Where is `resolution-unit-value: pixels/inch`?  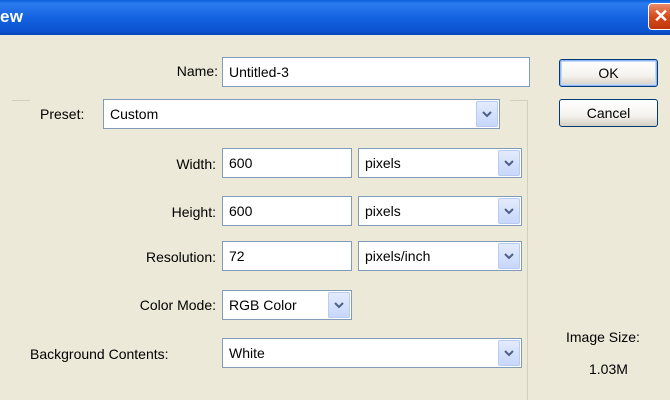 resolution-unit-value: pixels/inch is located at coordinates (398, 256).